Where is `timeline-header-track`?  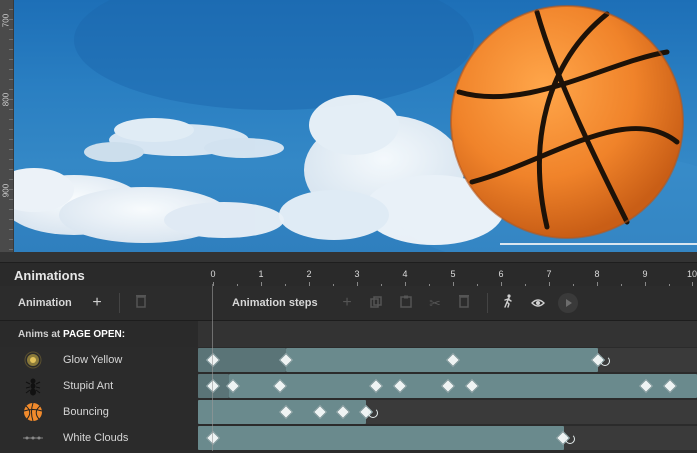
timeline-header-track is located at coordinates (447, 334).